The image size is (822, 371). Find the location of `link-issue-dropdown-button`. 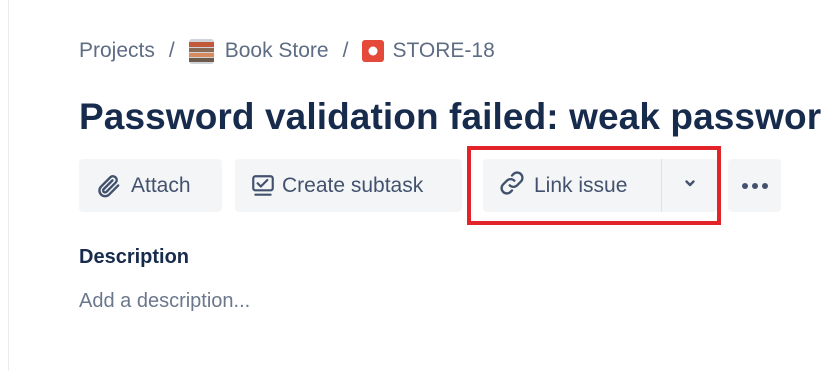

link-issue-dropdown-button is located at coordinates (689, 185).